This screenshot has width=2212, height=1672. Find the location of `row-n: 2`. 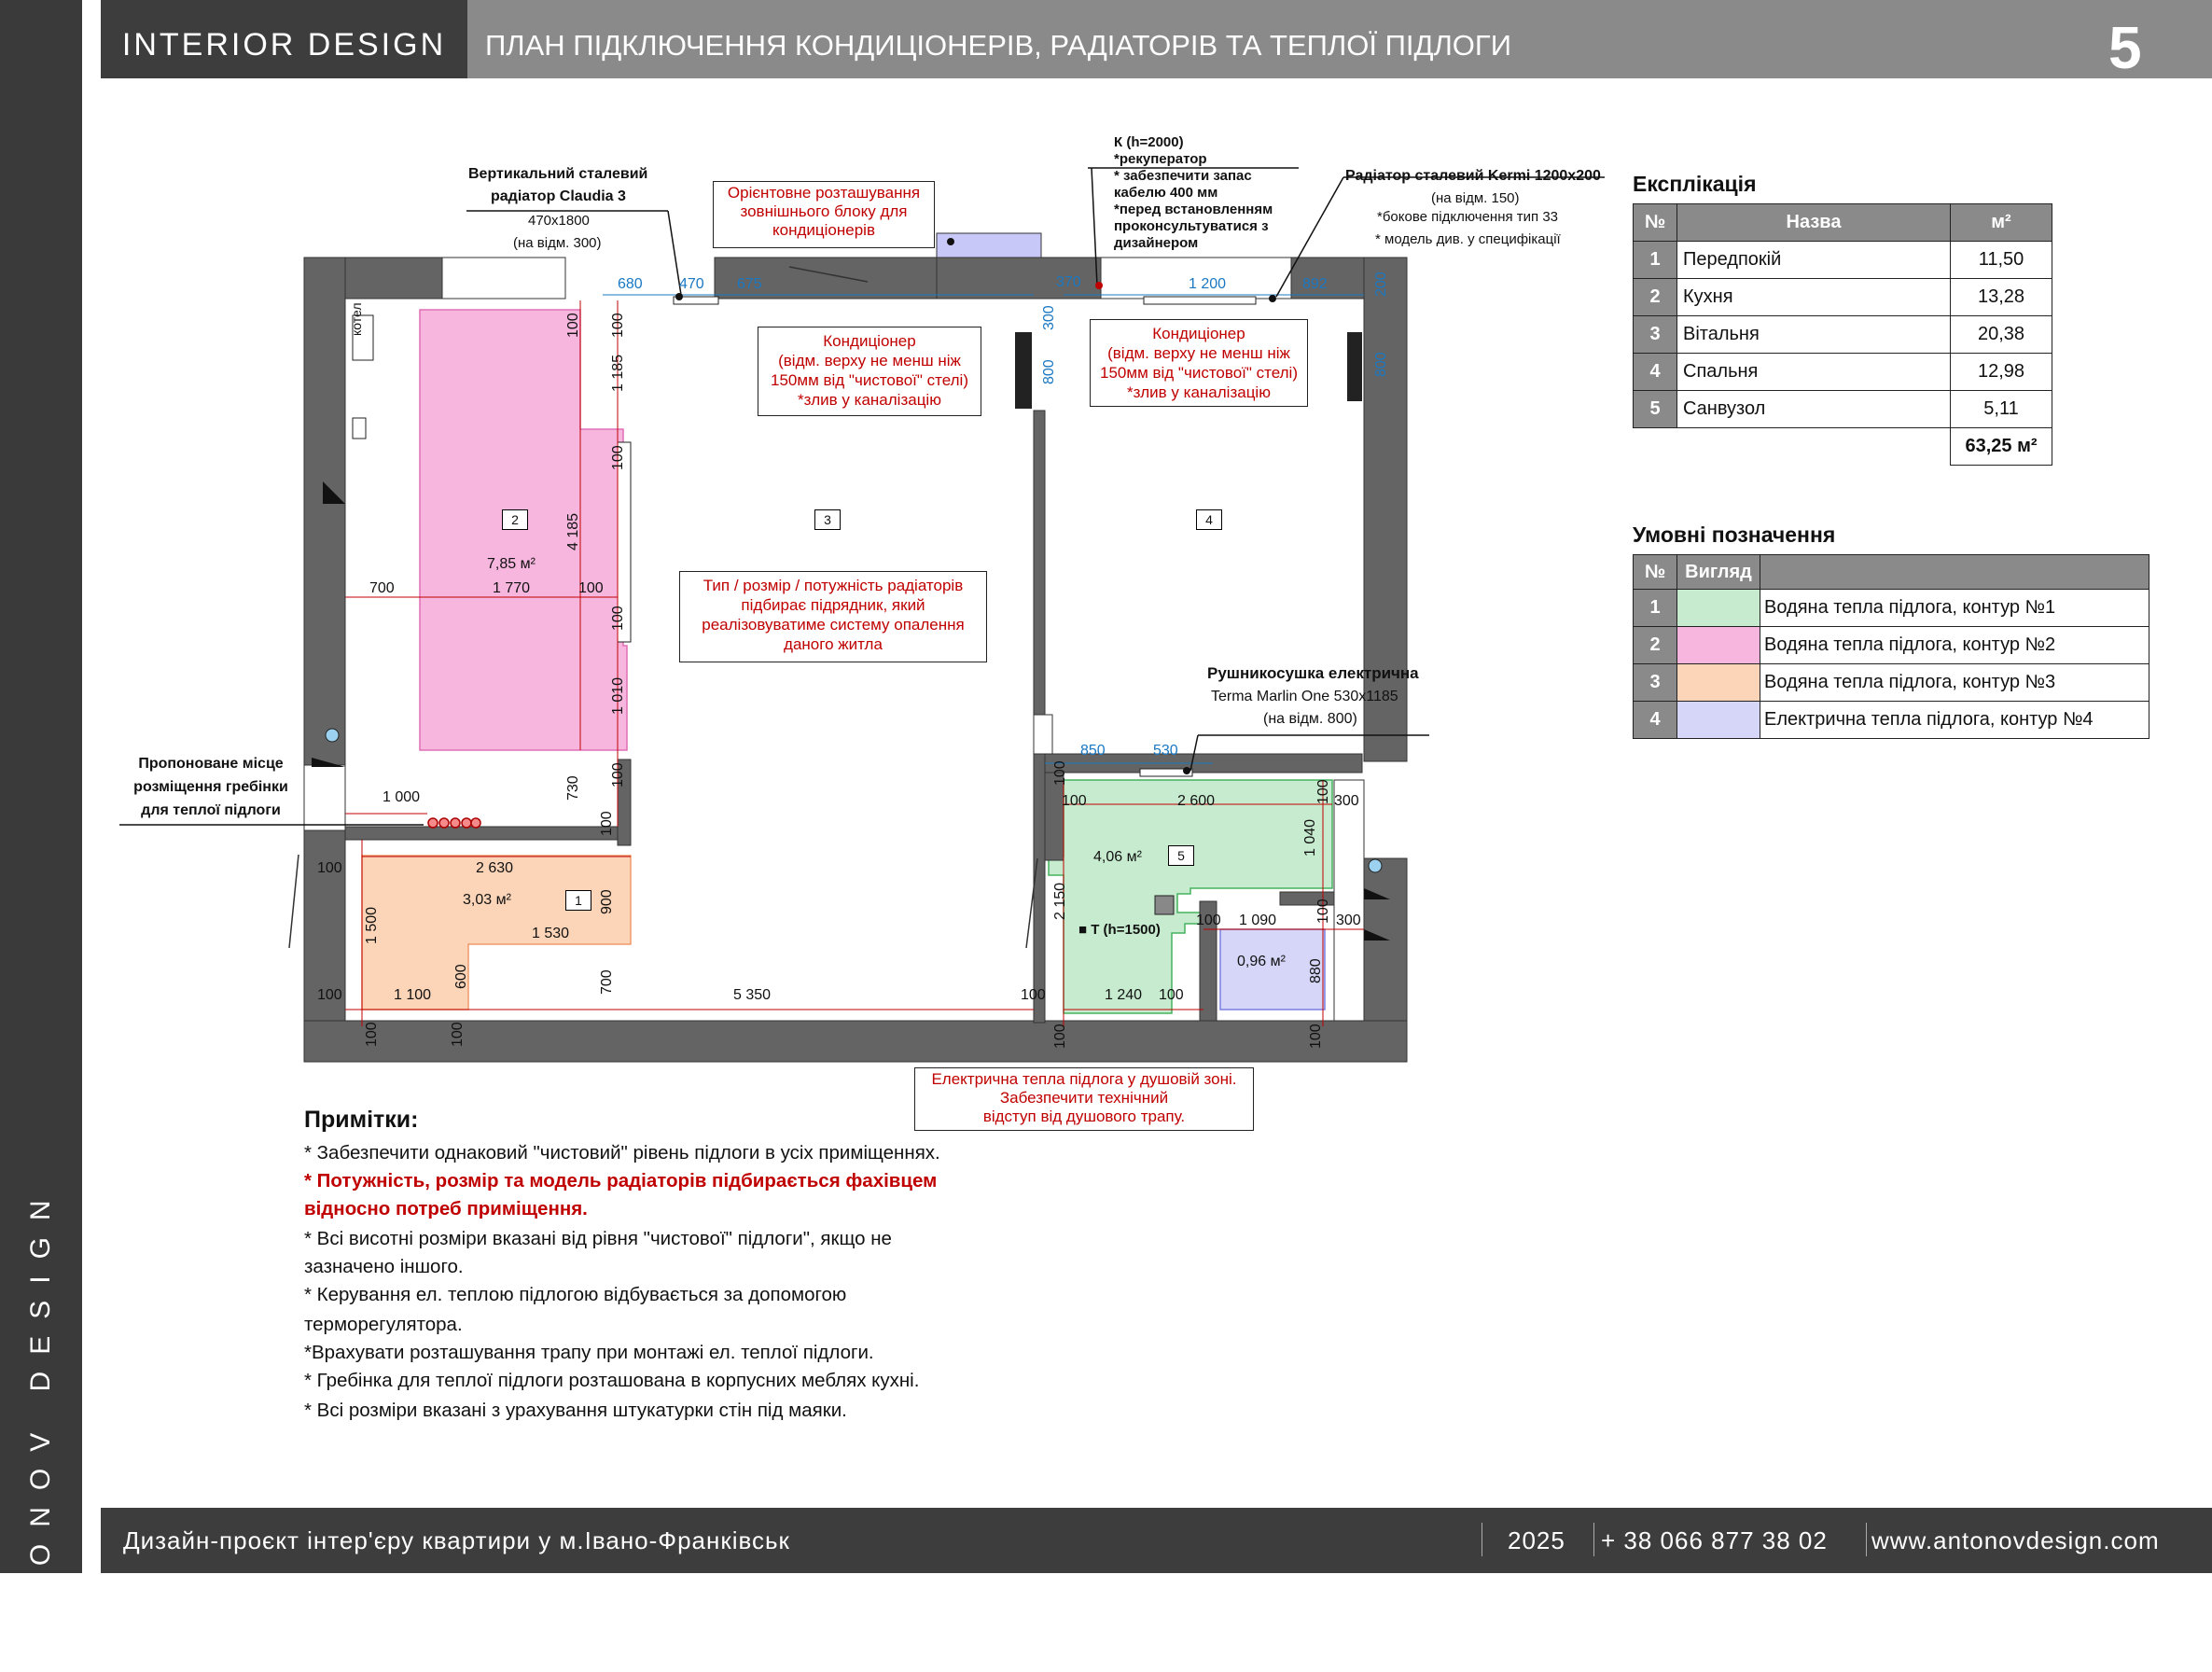

row-n: 2 is located at coordinates (1655, 297).